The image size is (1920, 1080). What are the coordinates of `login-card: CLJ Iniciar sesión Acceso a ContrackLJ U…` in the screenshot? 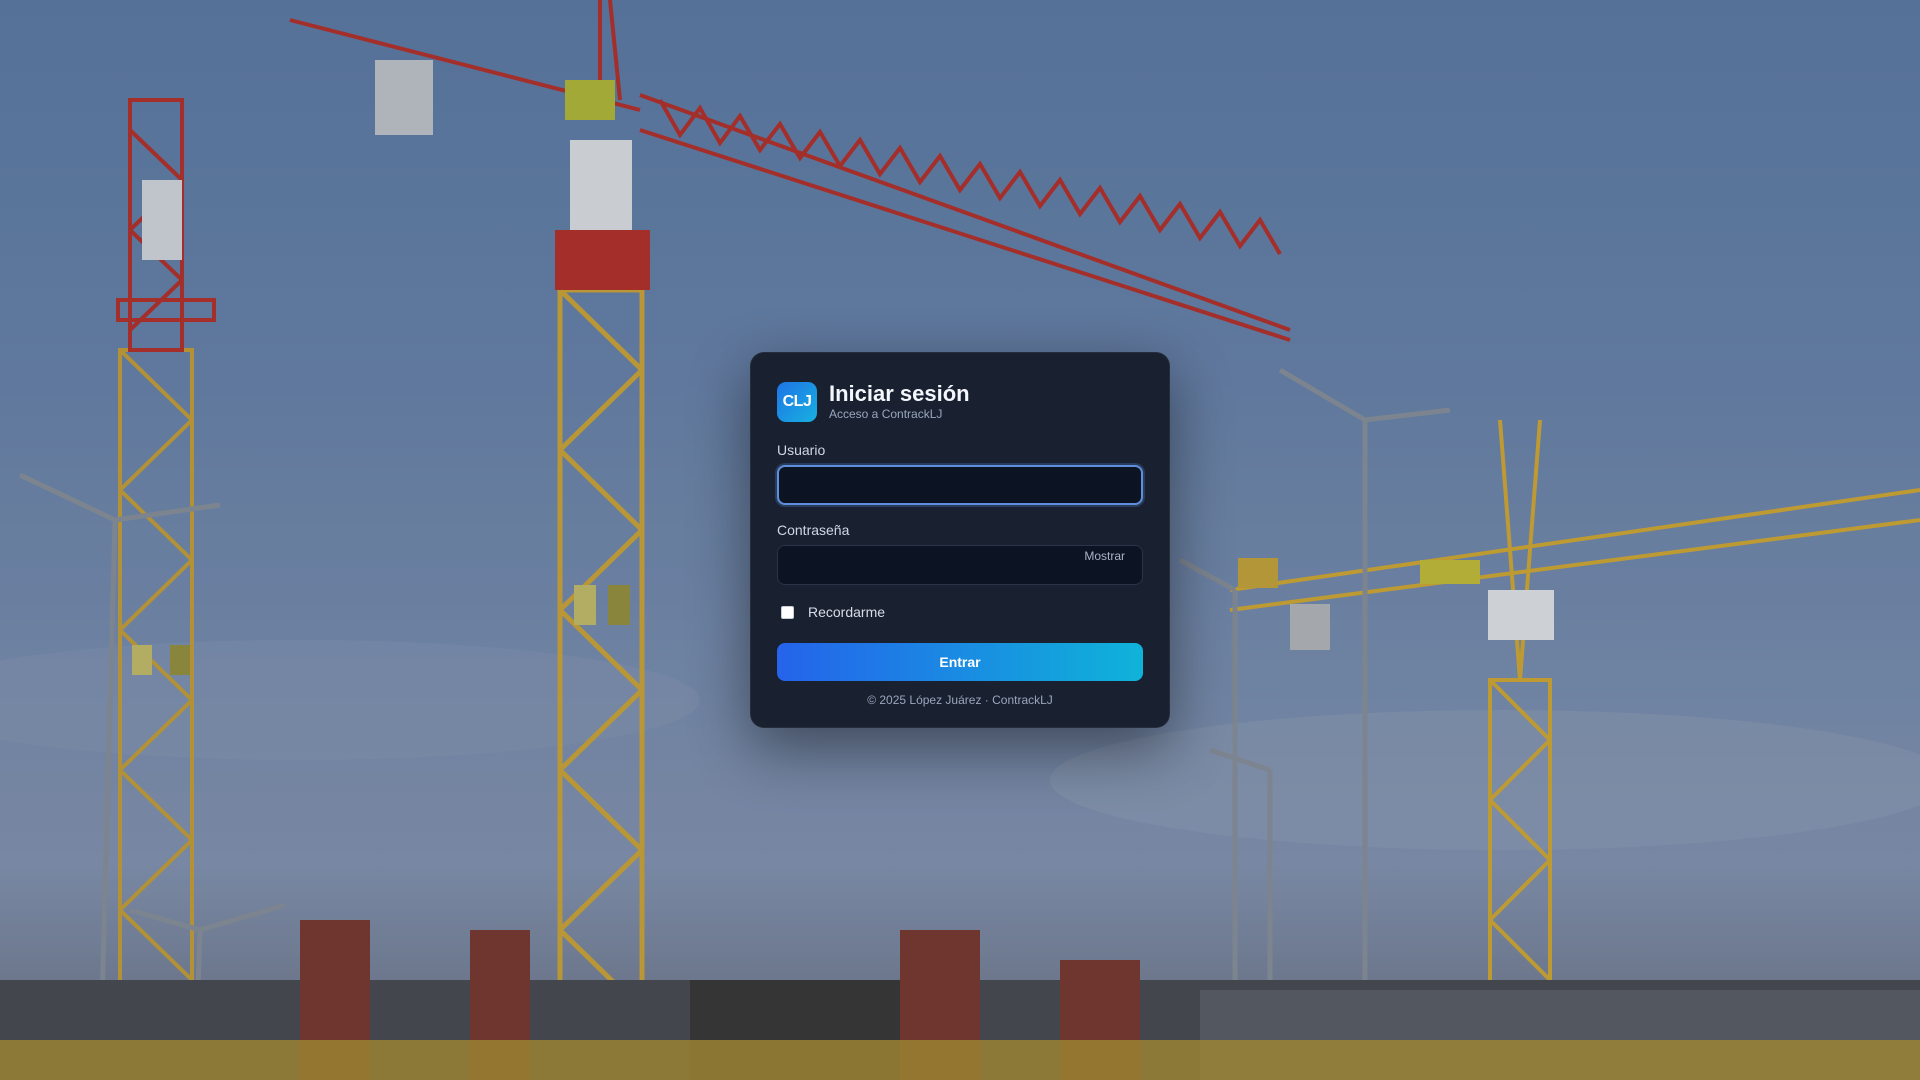 It's located at (960, 540).